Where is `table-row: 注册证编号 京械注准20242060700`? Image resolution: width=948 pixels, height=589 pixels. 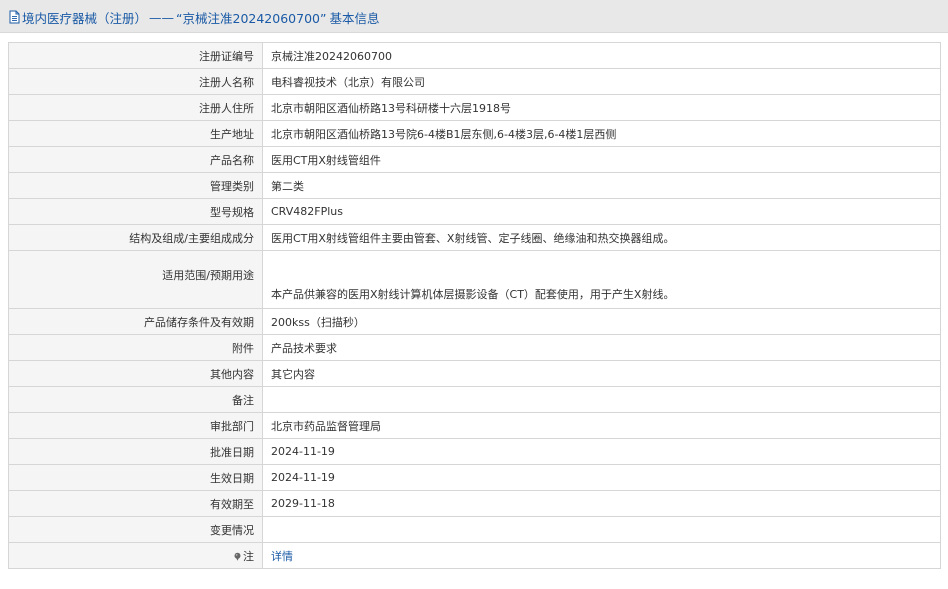
table-row: 注册证编号 京械注准20242060700 is located at coordinates (474, 55).